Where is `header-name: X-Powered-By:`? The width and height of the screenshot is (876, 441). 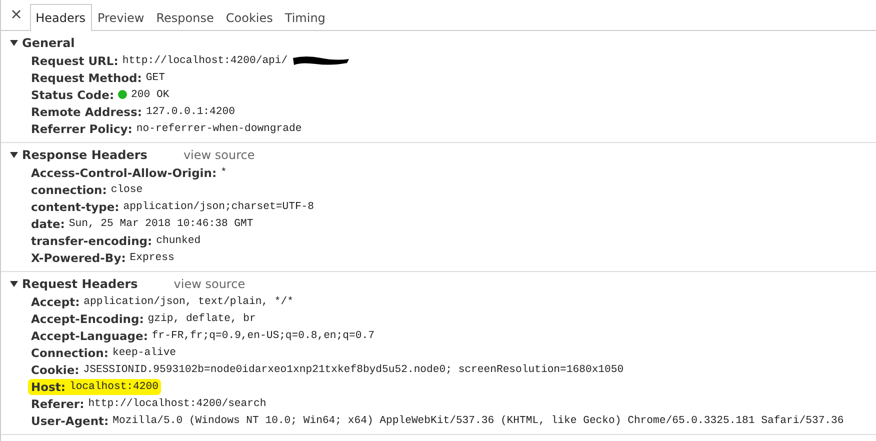 header-name: X-Powered-By: is located at coordinates (78, 257).